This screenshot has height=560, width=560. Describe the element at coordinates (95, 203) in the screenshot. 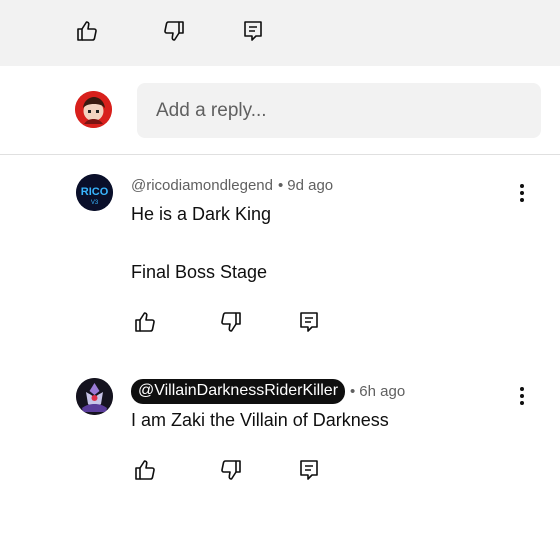

I see `svg-text: V3` at that location.